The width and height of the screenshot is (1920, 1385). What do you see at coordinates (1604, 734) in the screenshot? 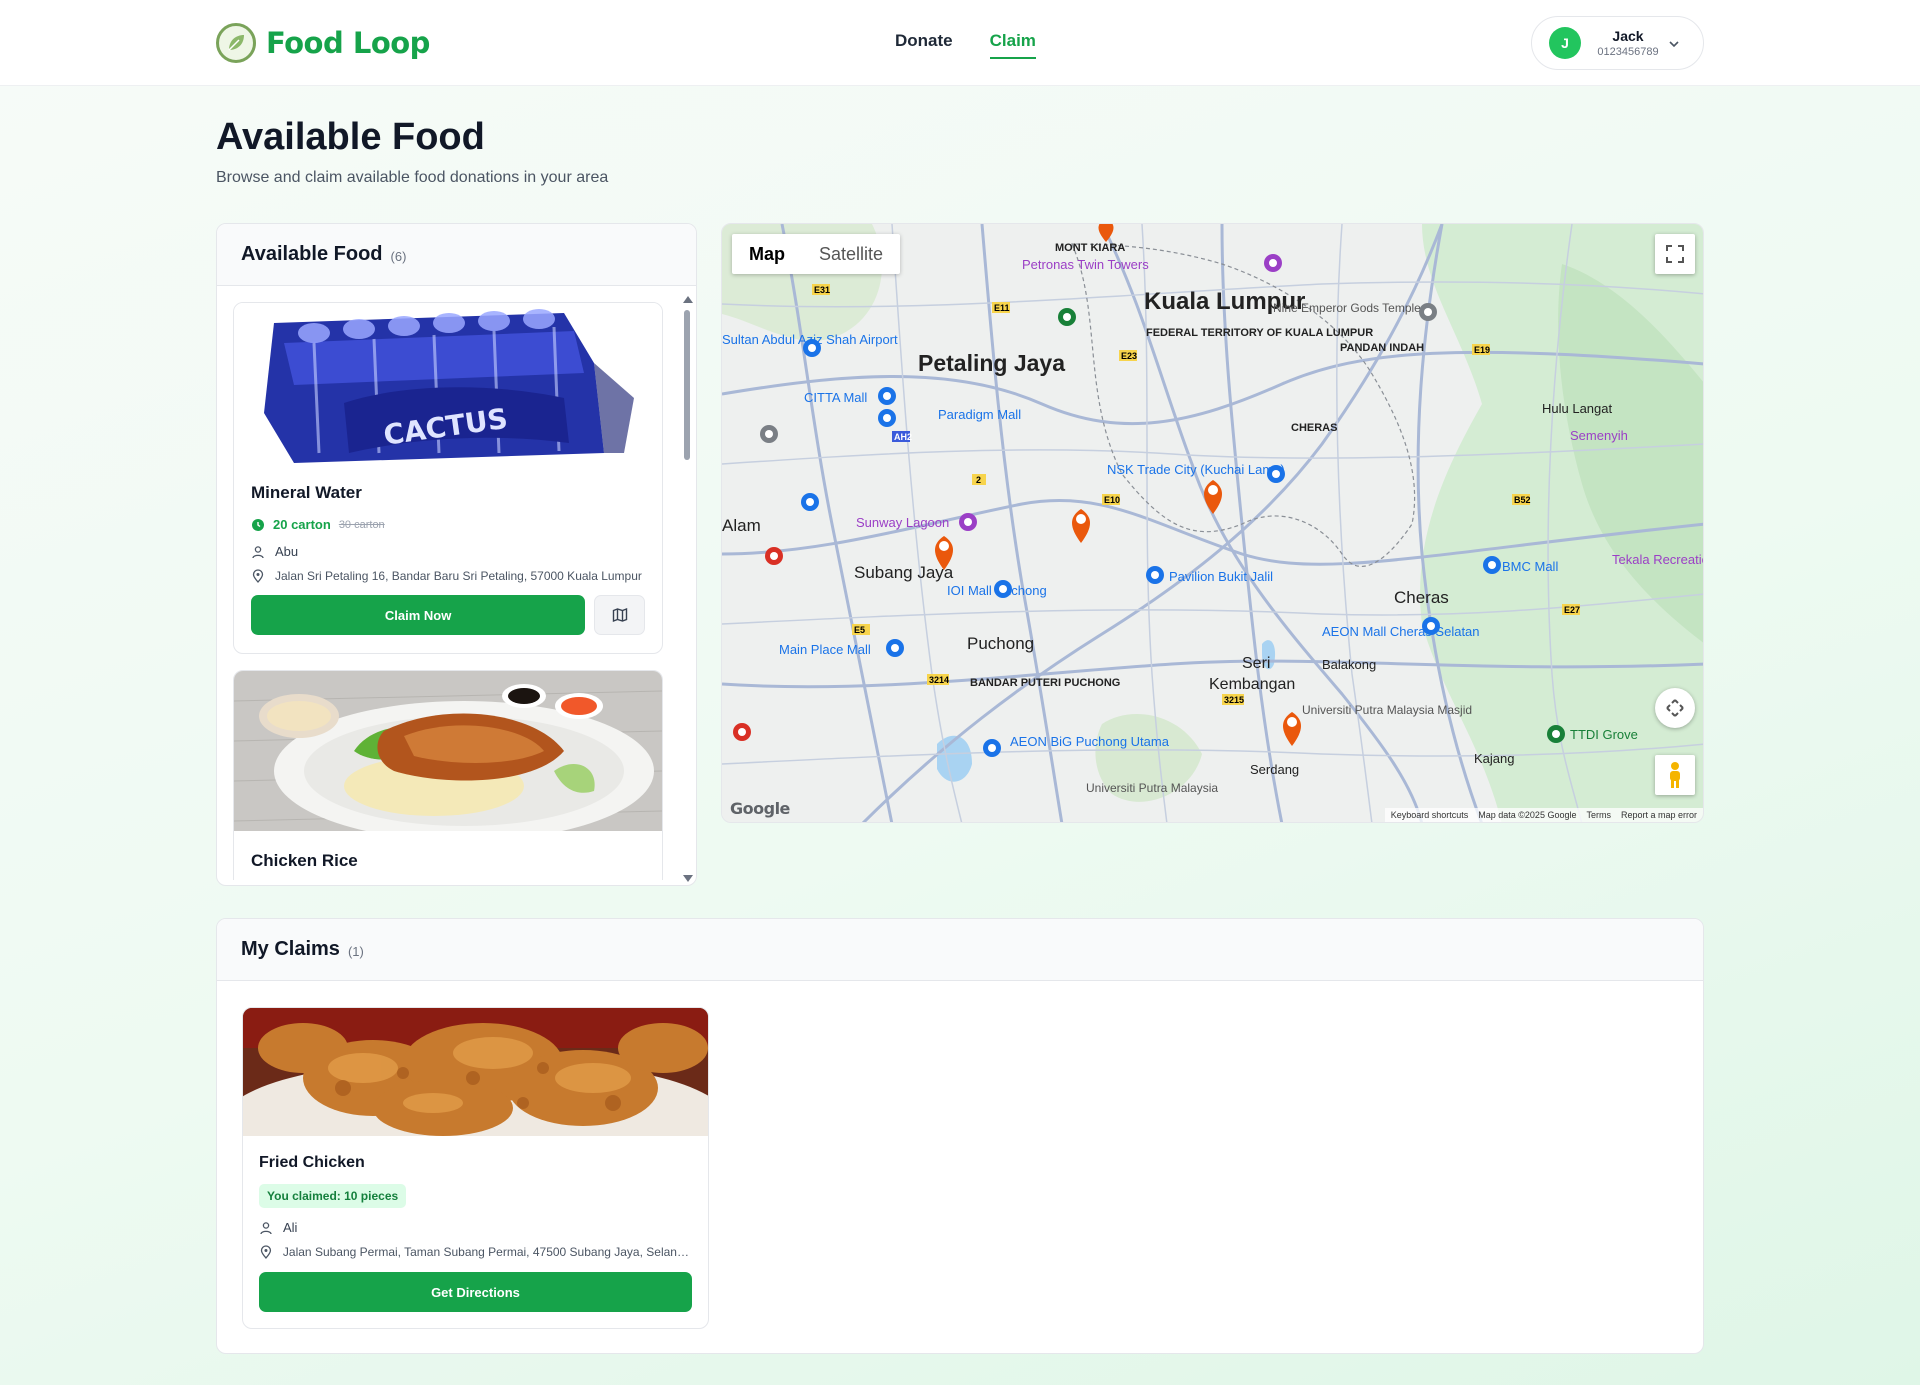
I see `map-poi-ttdi: TTDI Grove` at bounding box center [1604, 734].